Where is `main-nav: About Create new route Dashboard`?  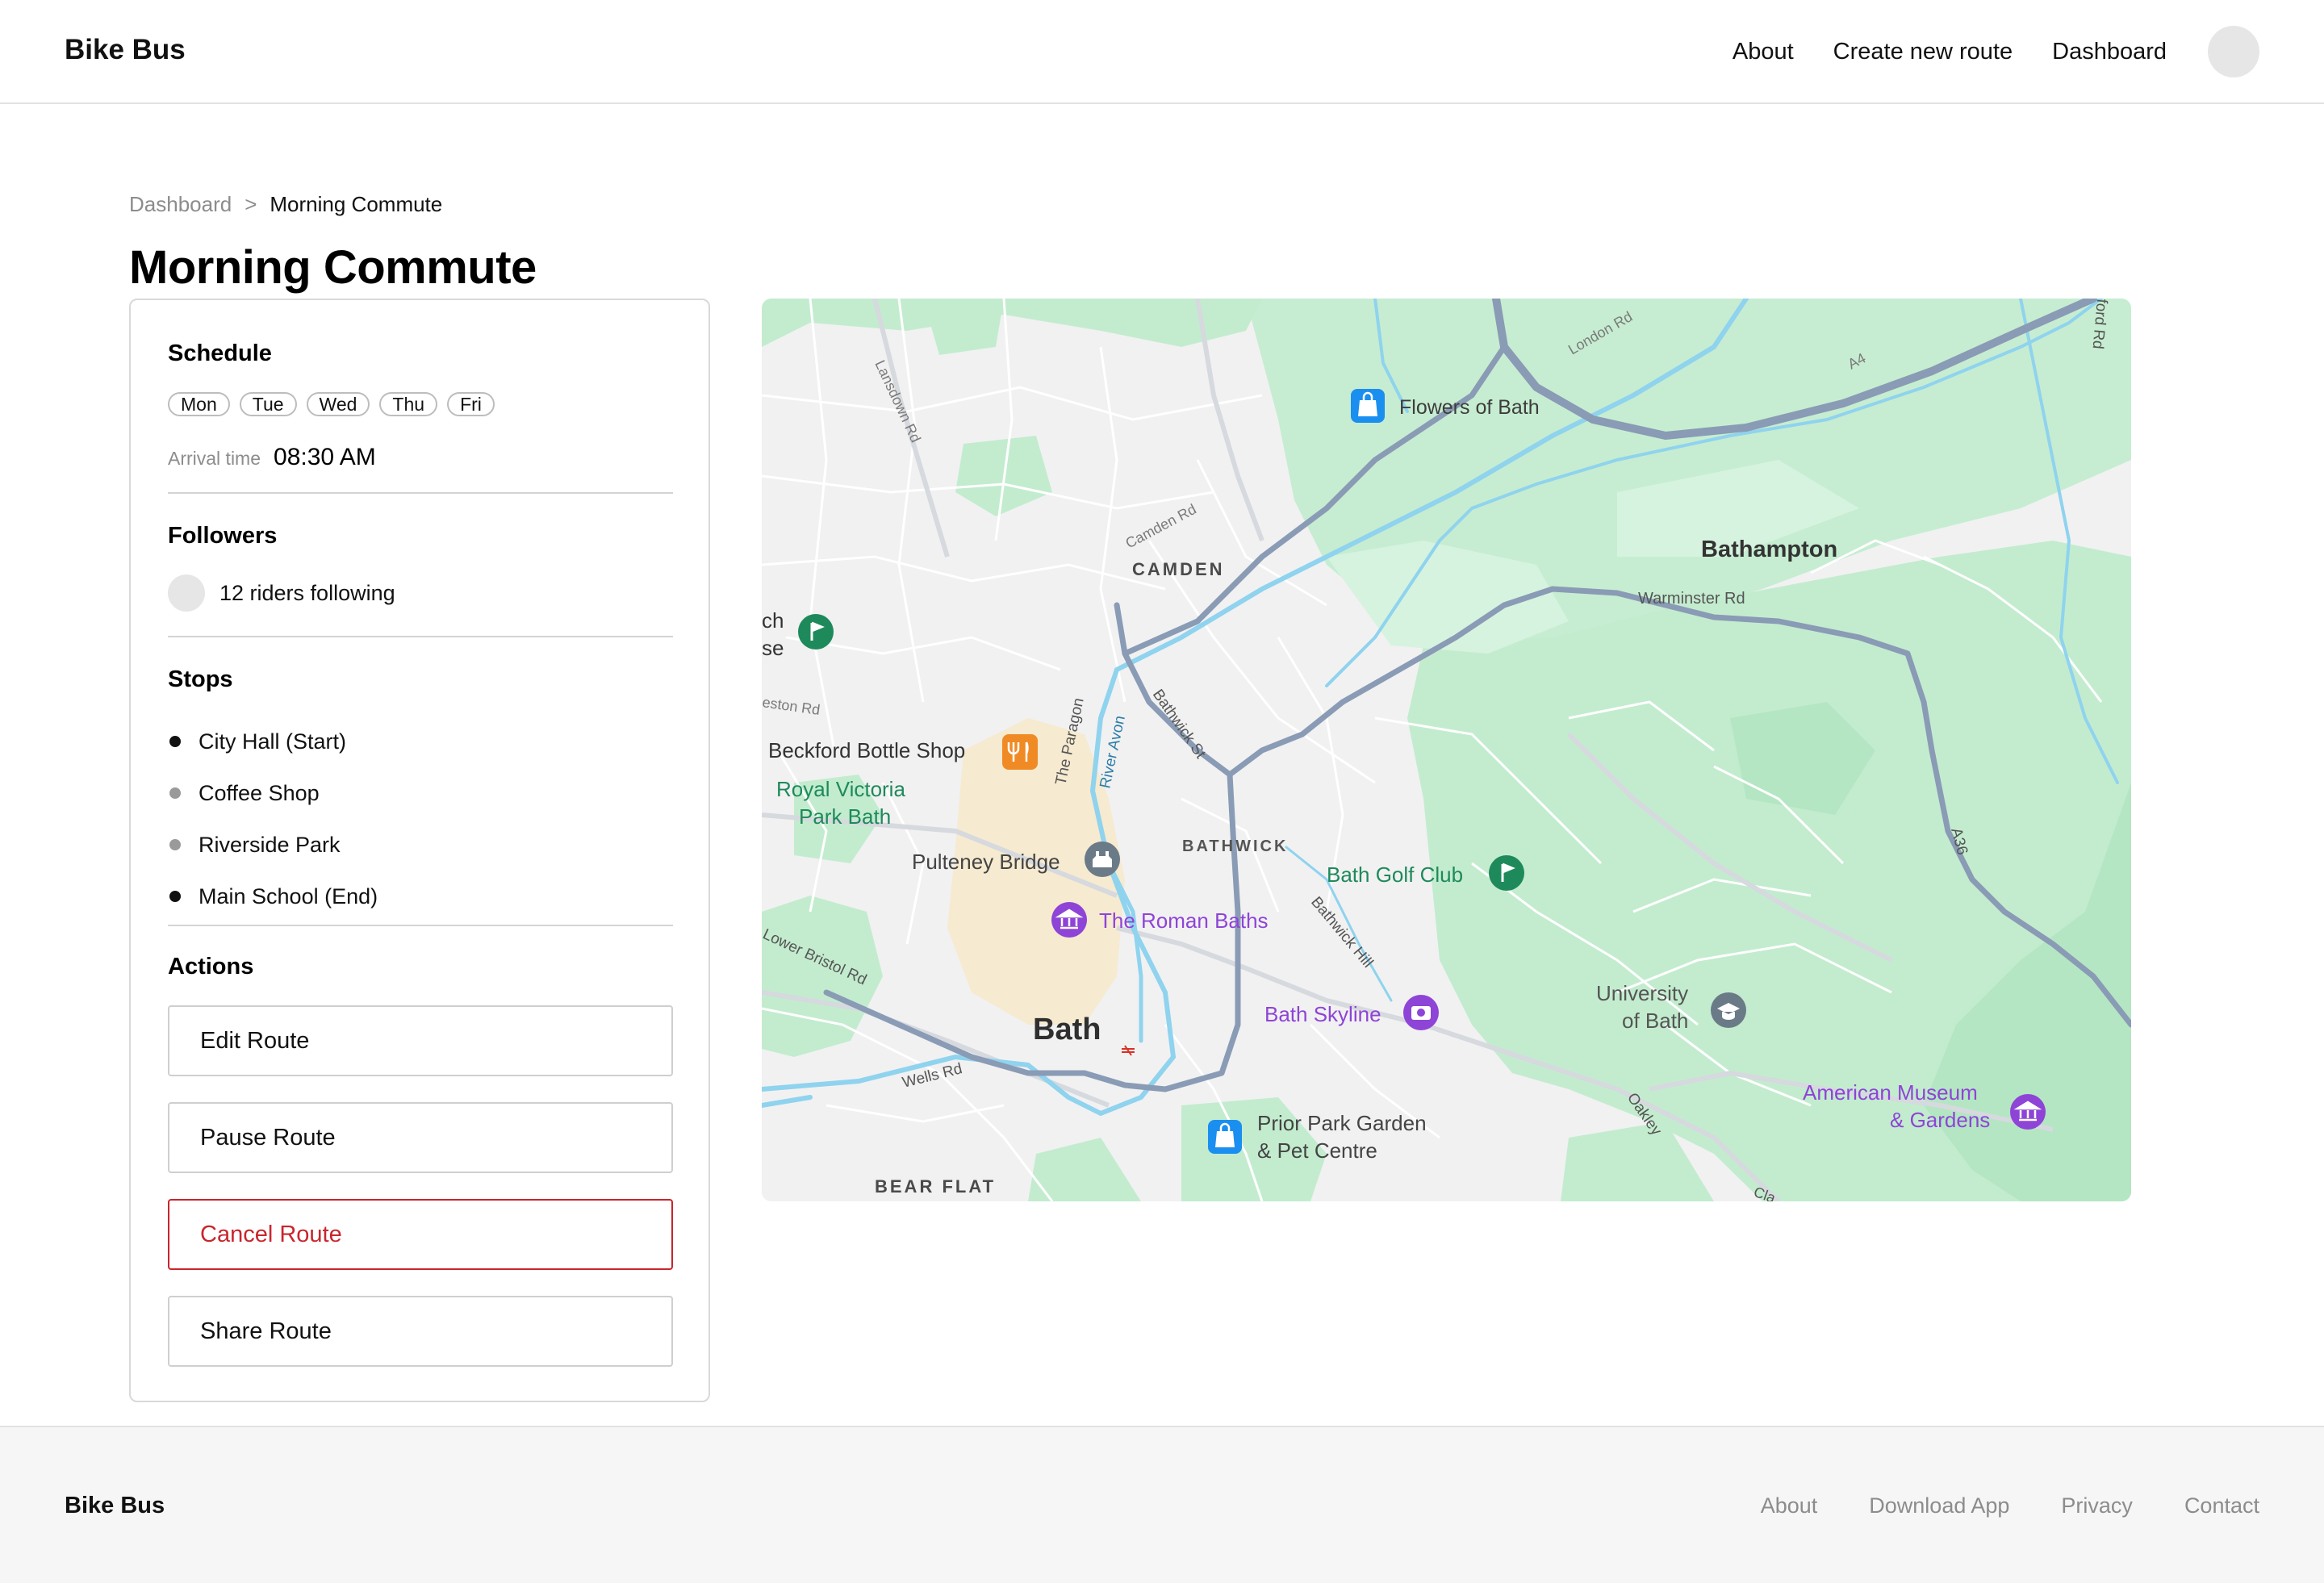 main-nav: About Create new route Dashboard is located at coordinates (1976, 51).